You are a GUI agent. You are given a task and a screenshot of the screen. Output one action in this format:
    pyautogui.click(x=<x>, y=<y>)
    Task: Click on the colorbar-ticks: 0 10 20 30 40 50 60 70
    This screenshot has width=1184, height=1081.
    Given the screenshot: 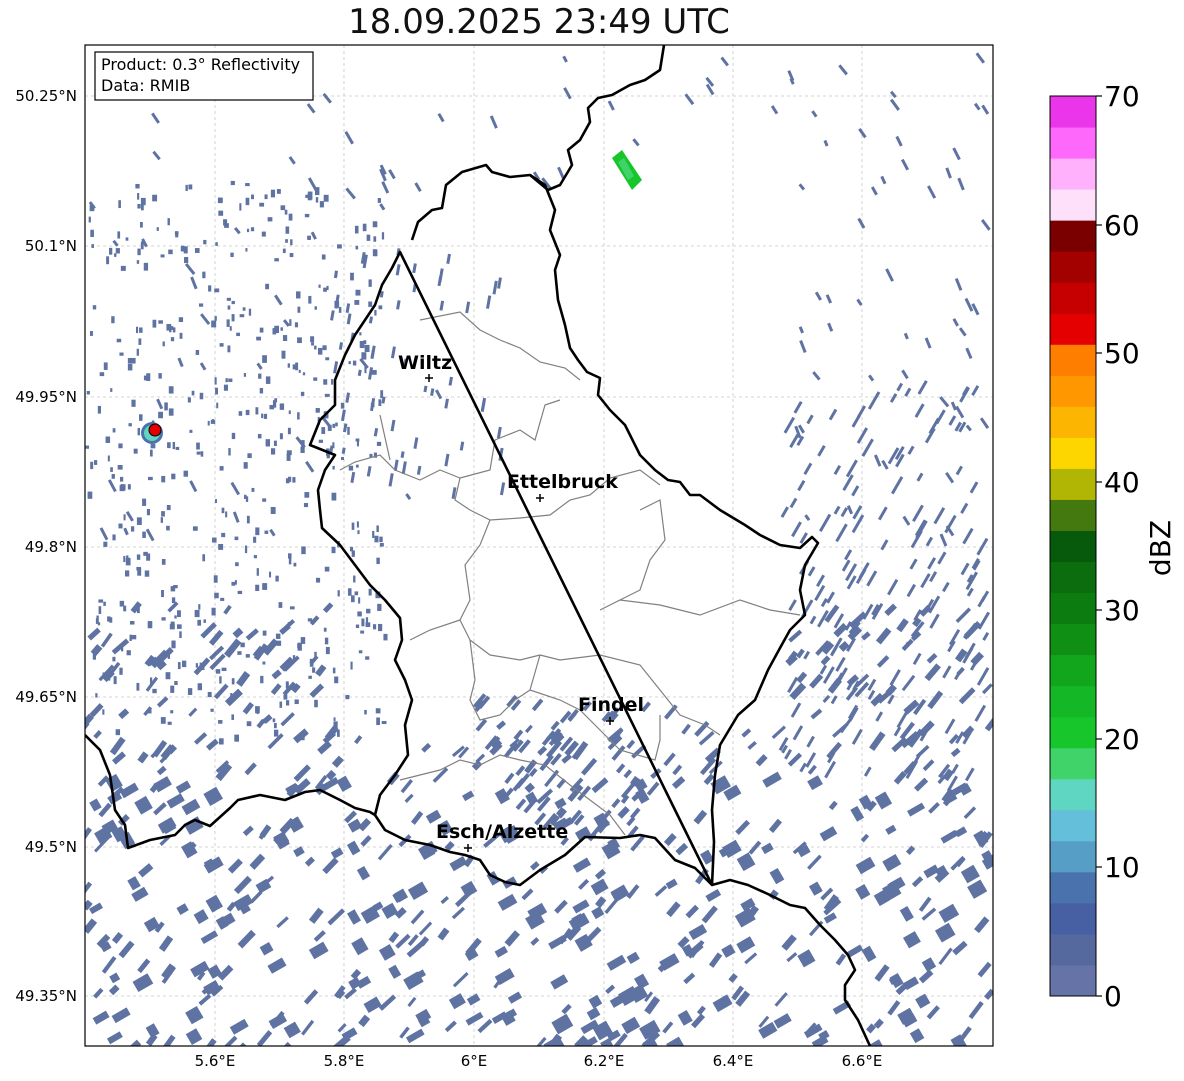 What is the action you would take?
    pyautogui.click(x=1118, y=546)
    